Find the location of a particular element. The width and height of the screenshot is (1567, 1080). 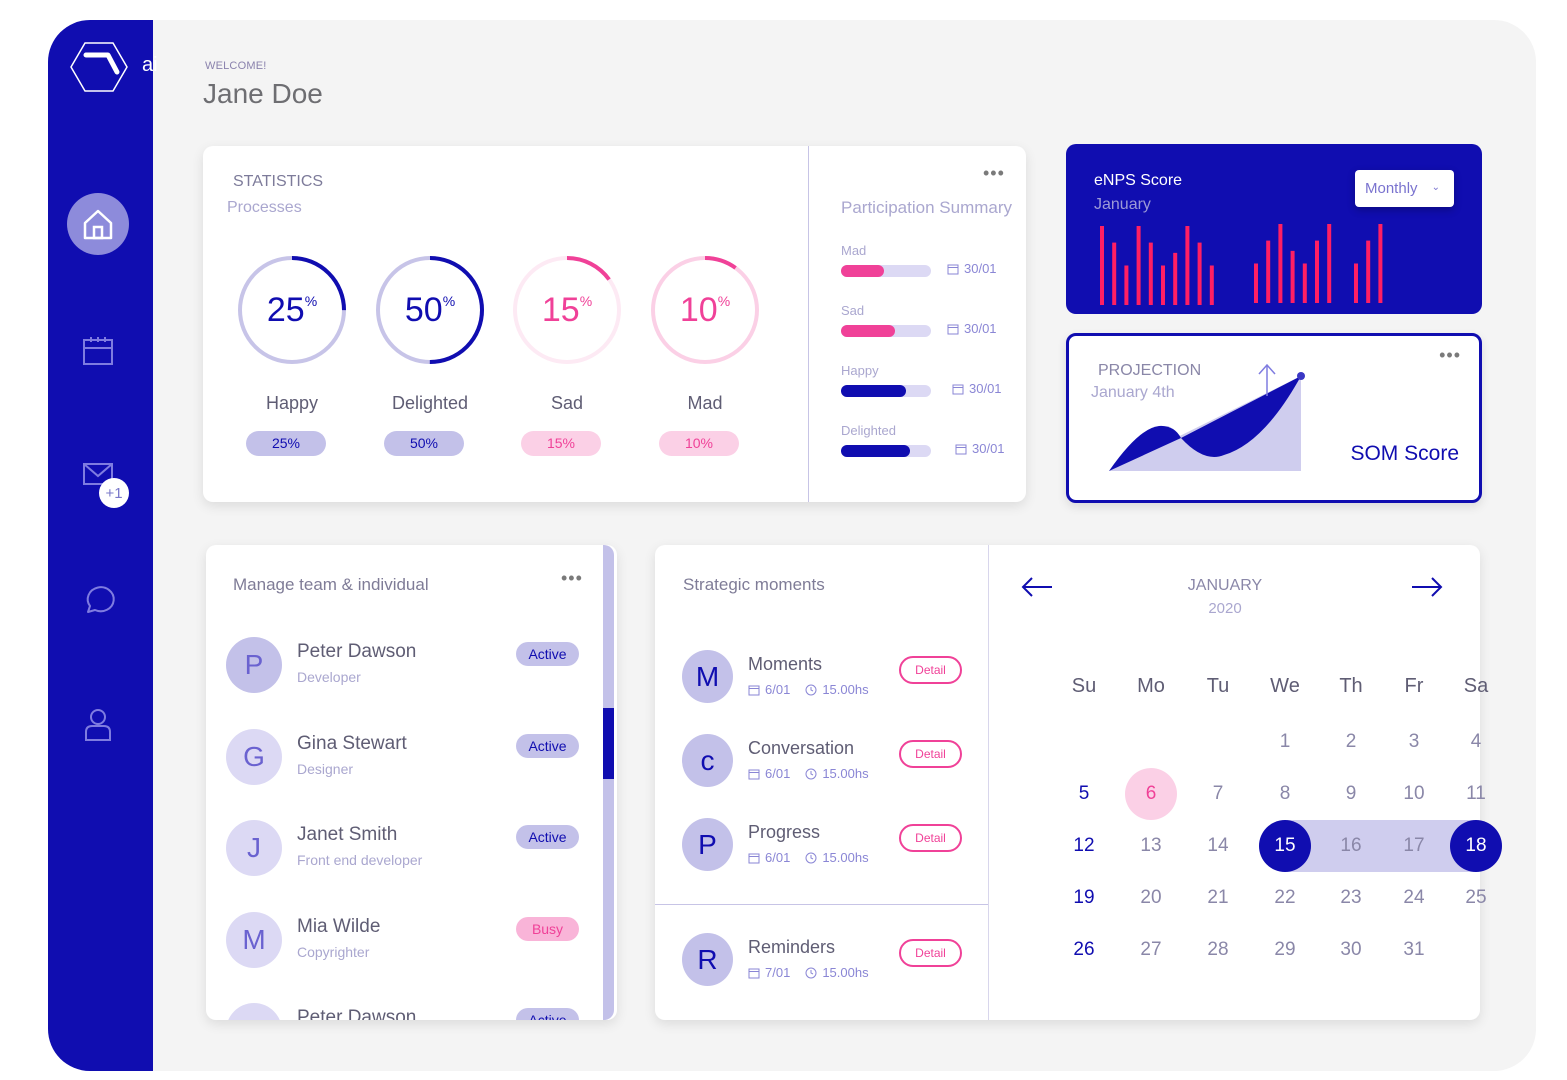

strategic-moment-row: P Progress 6/01 15.00hs Detail is located at coordinates (832, 846).